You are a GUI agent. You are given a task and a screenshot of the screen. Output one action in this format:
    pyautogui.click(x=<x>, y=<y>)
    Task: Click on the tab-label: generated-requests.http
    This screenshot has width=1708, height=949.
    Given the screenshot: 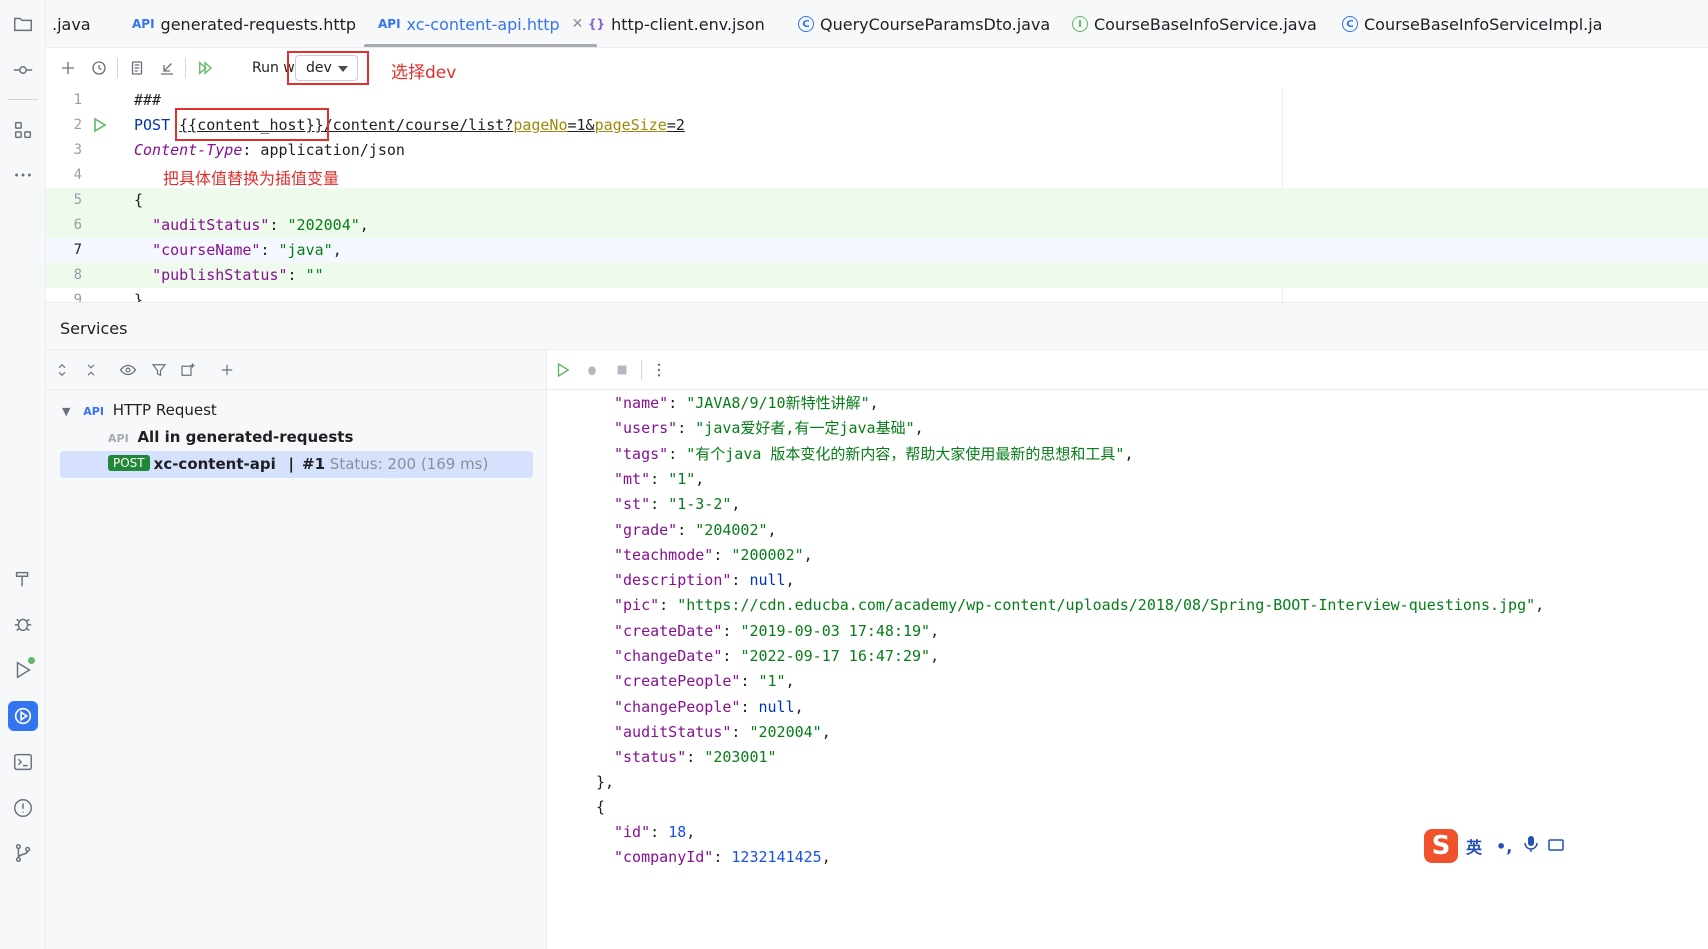 What is the action you would take?
    pyautogui.click(x=258, y=24)
    